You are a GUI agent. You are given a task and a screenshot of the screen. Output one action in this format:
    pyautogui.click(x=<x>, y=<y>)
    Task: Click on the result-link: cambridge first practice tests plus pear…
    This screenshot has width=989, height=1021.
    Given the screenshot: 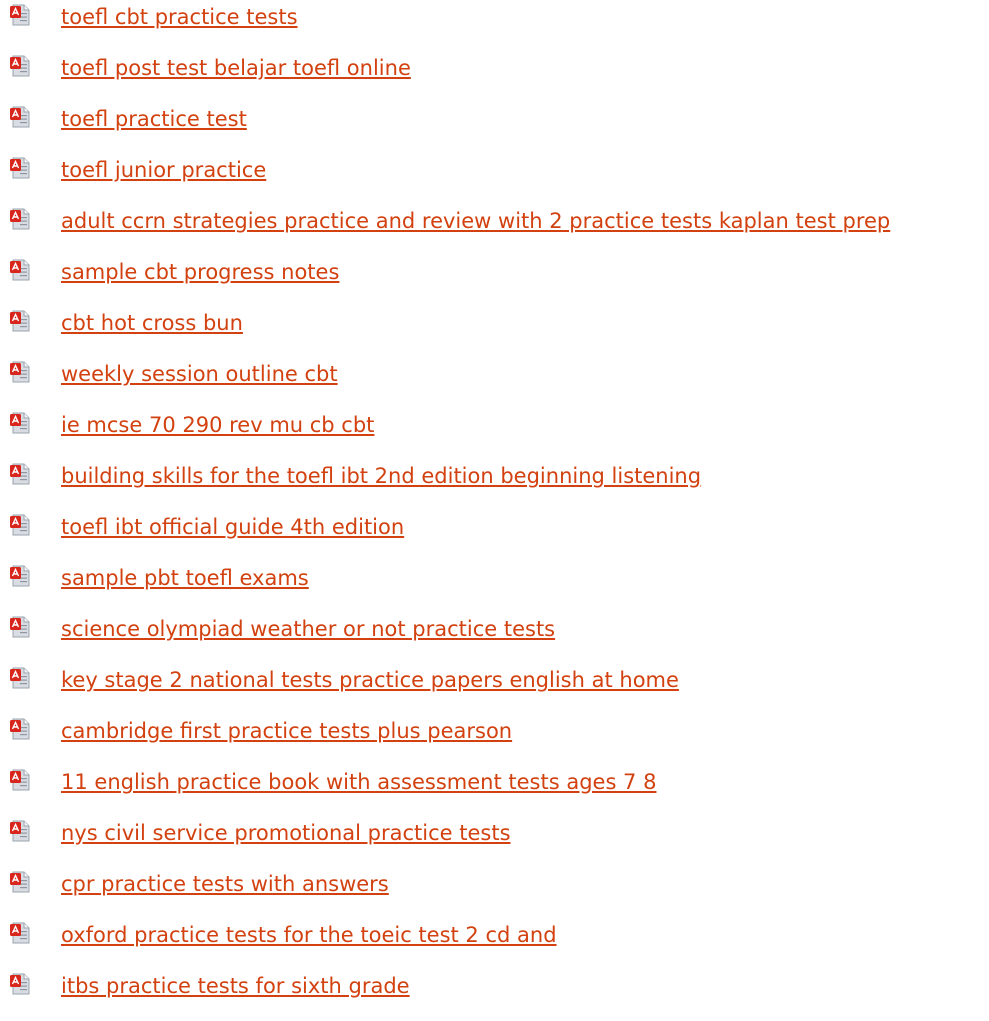 What is the action you would take?
    pyautogui.click(x=286, y=731)
    